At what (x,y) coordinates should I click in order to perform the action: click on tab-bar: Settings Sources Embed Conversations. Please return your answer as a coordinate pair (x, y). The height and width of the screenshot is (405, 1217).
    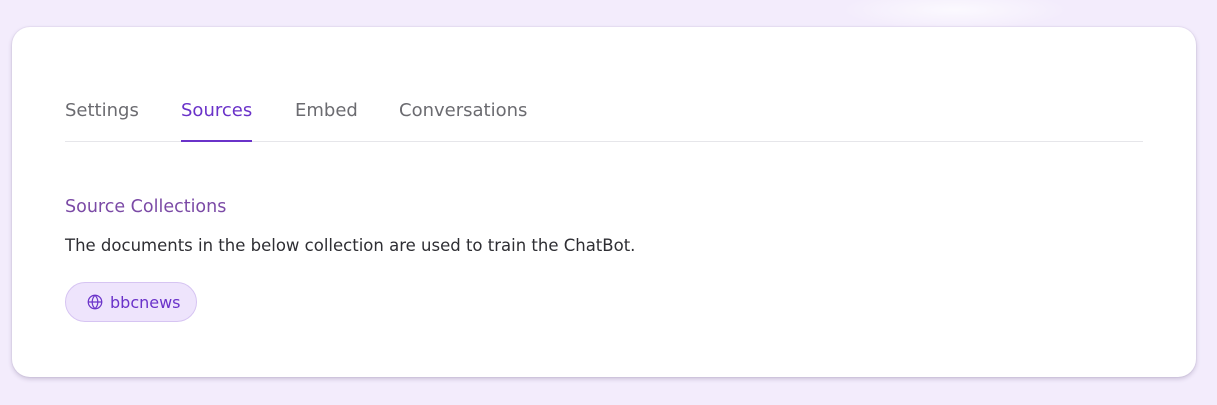
    Looking at the image, I should click on (604, 119).